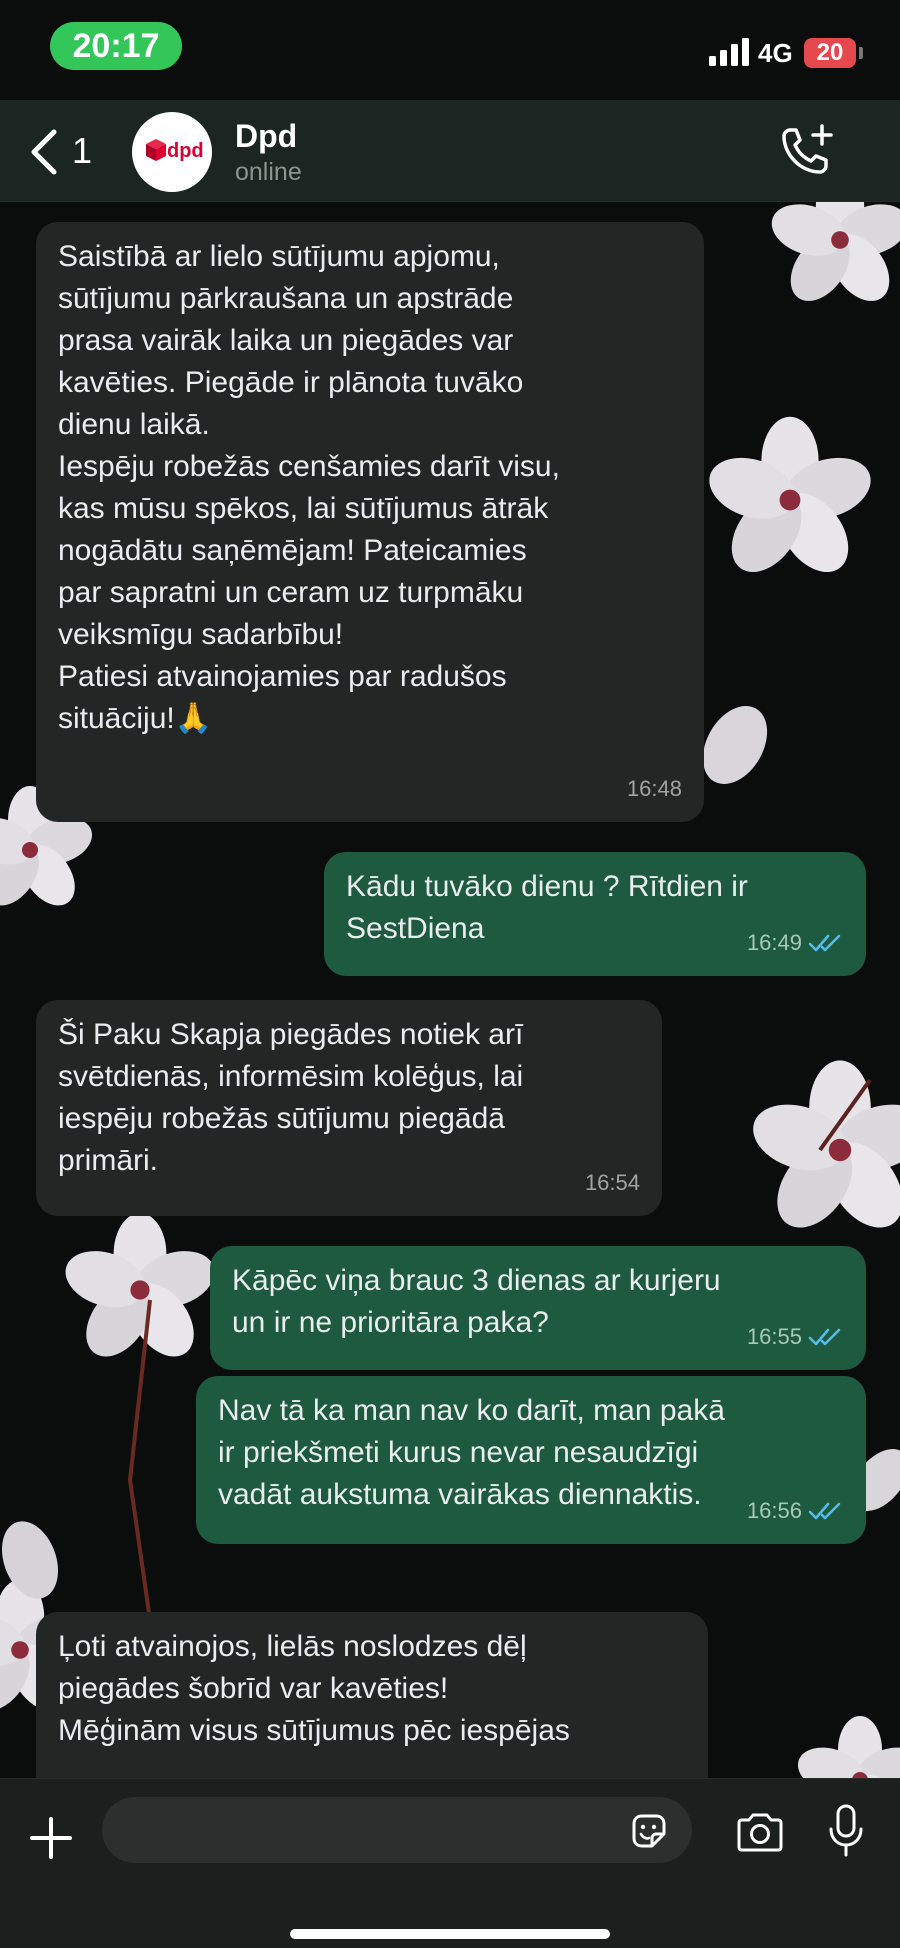  What do you see at coordinates (82, 151) in the screenshot?
I see `back-unread-count: 1` at bounding box center [82, 151].